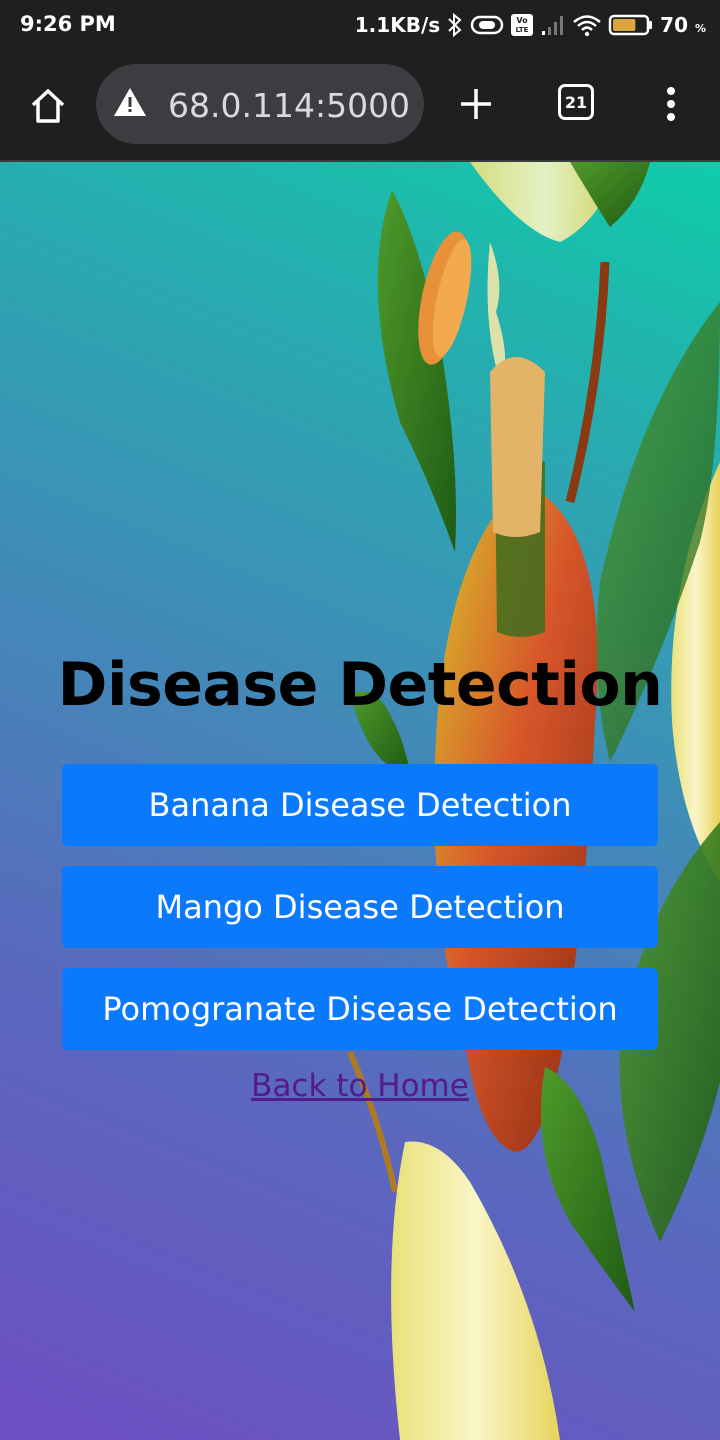  Describe the element at coordinates (289, 105) in the screenshot. I see `url-text: 68.0.114:5000` at that location.